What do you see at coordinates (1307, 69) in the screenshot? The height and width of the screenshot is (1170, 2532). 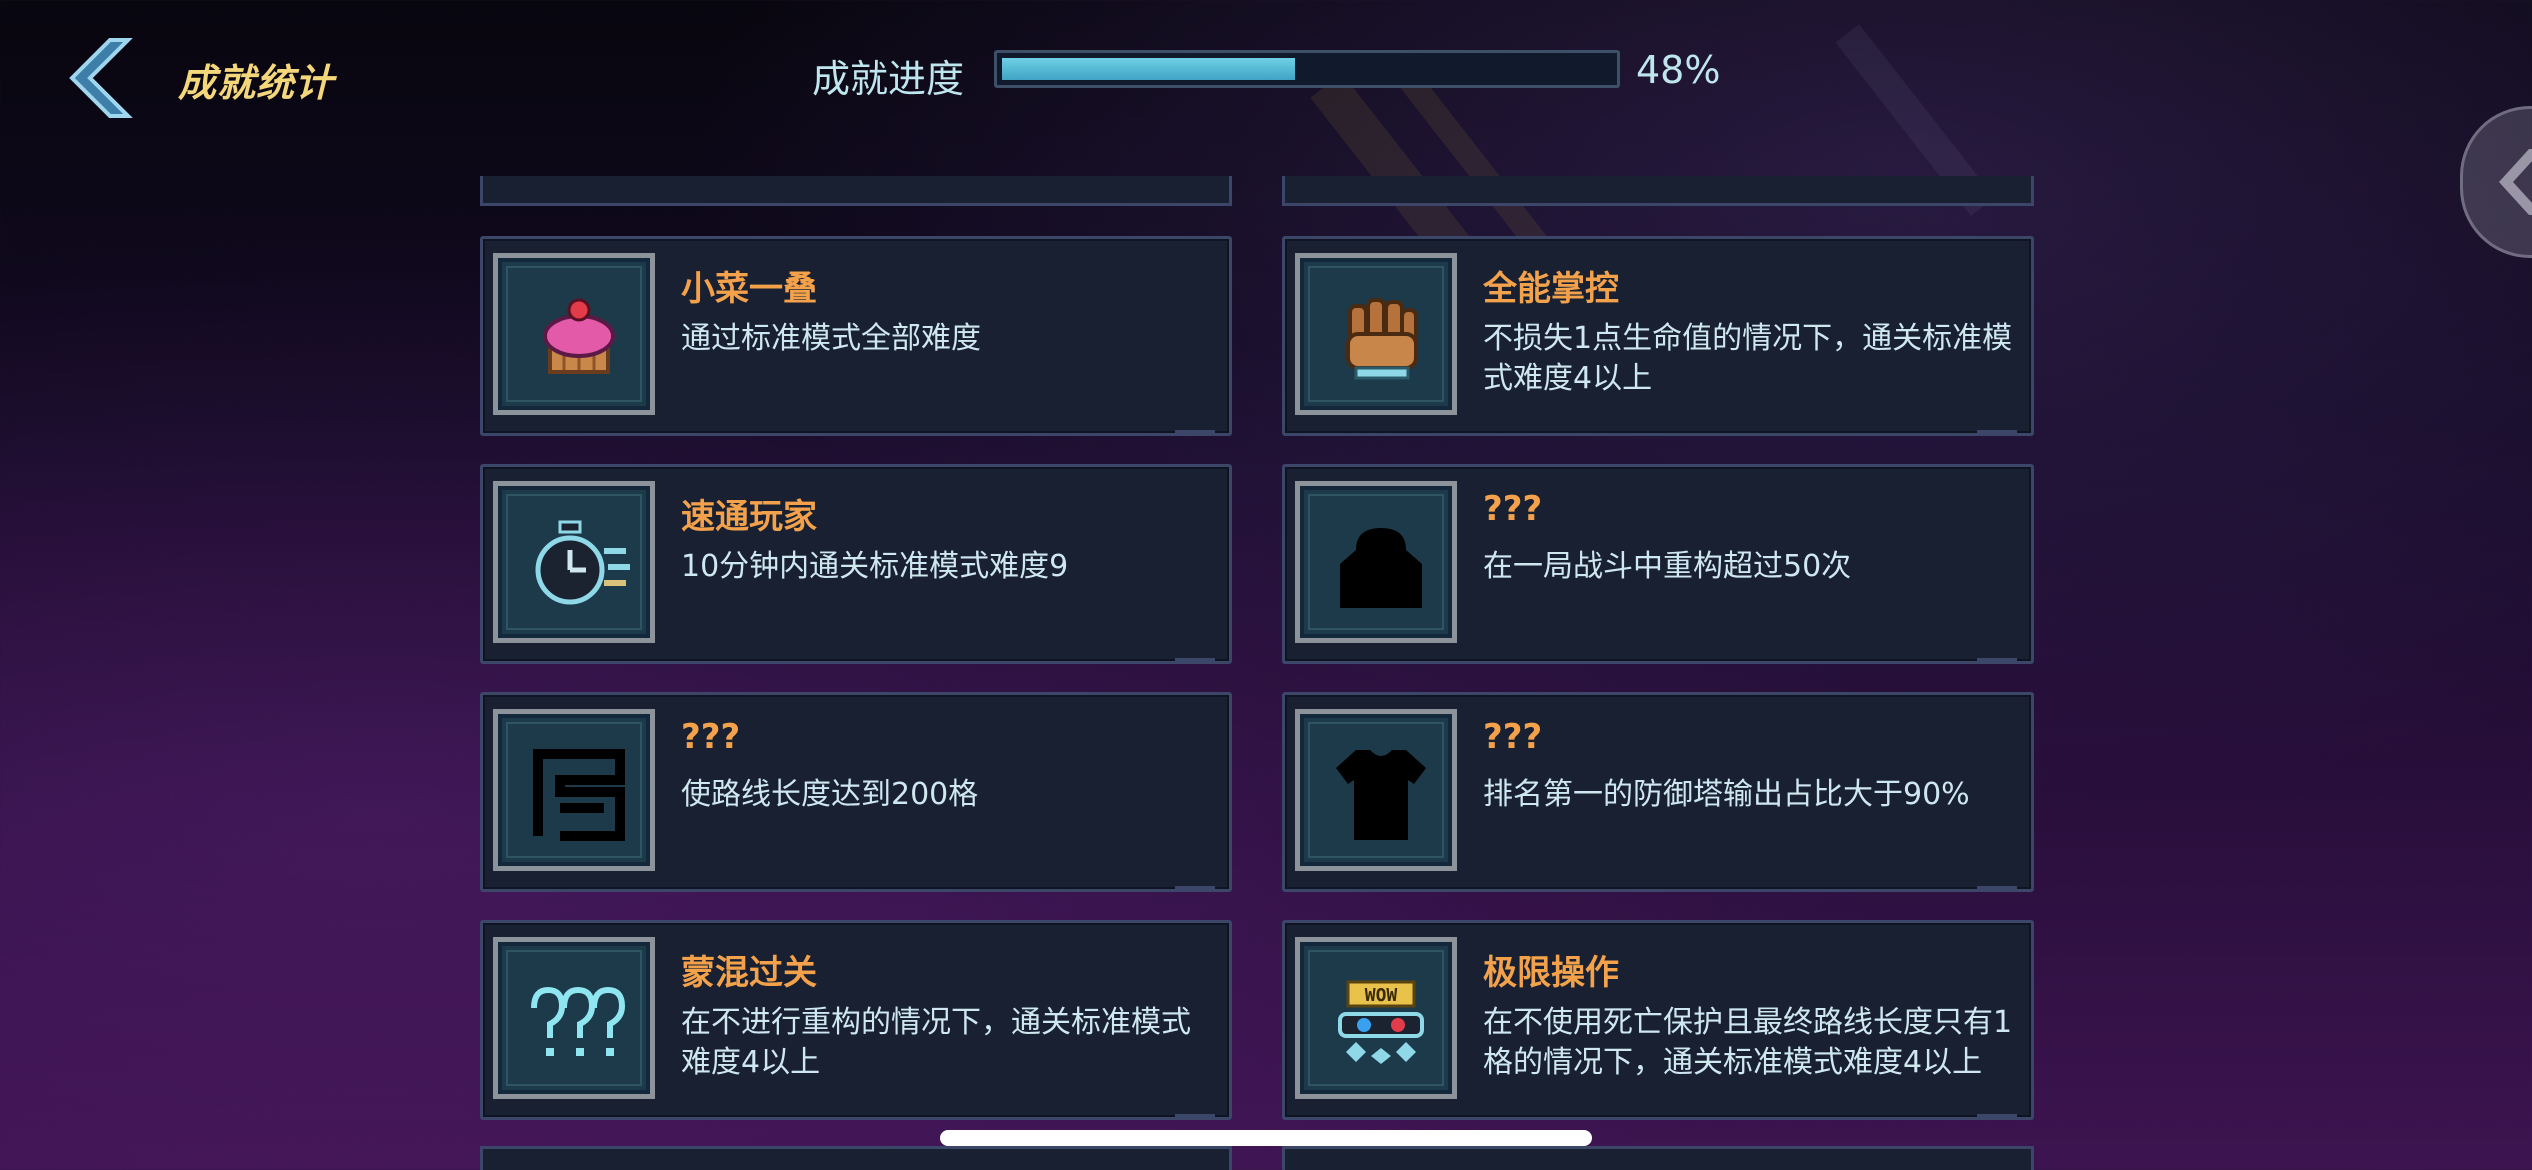 I see `progress-bar` at bounding box center [1307, 69].